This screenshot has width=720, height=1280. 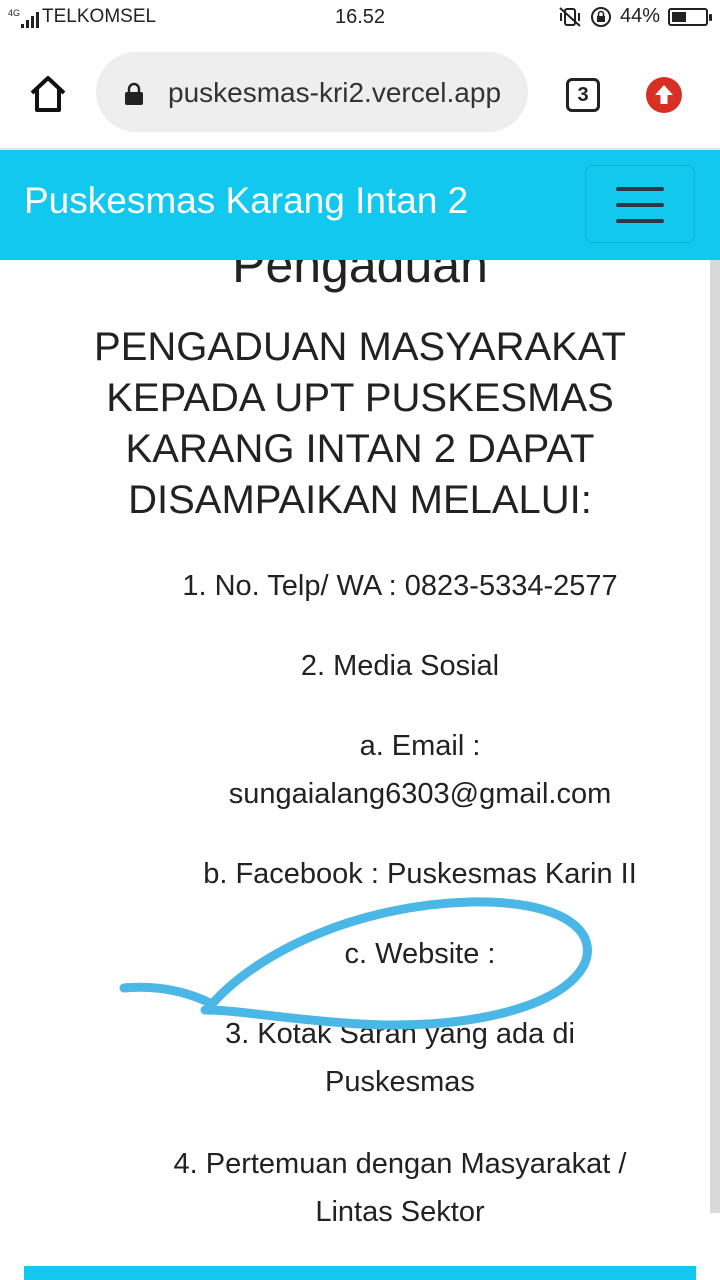 I want to click on update-button, so click(x=664, y=95).